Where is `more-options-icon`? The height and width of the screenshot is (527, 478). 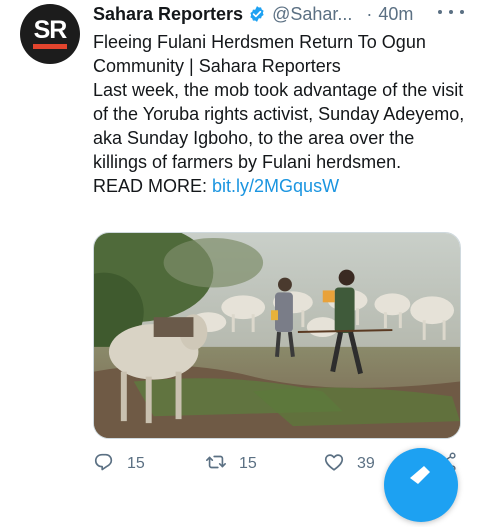
more-options-icon is located at coordinates (451, 12).